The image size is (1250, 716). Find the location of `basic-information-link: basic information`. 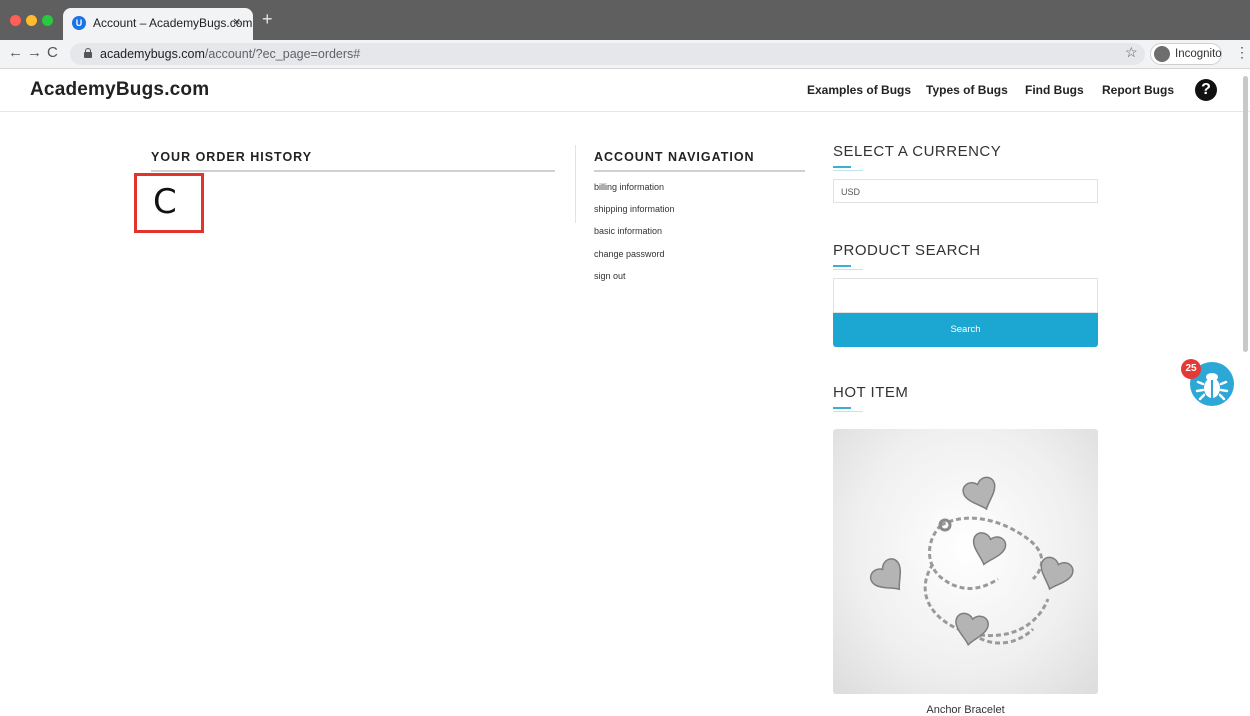

basic-information-link: basic information is located at coordinates (628, 231).